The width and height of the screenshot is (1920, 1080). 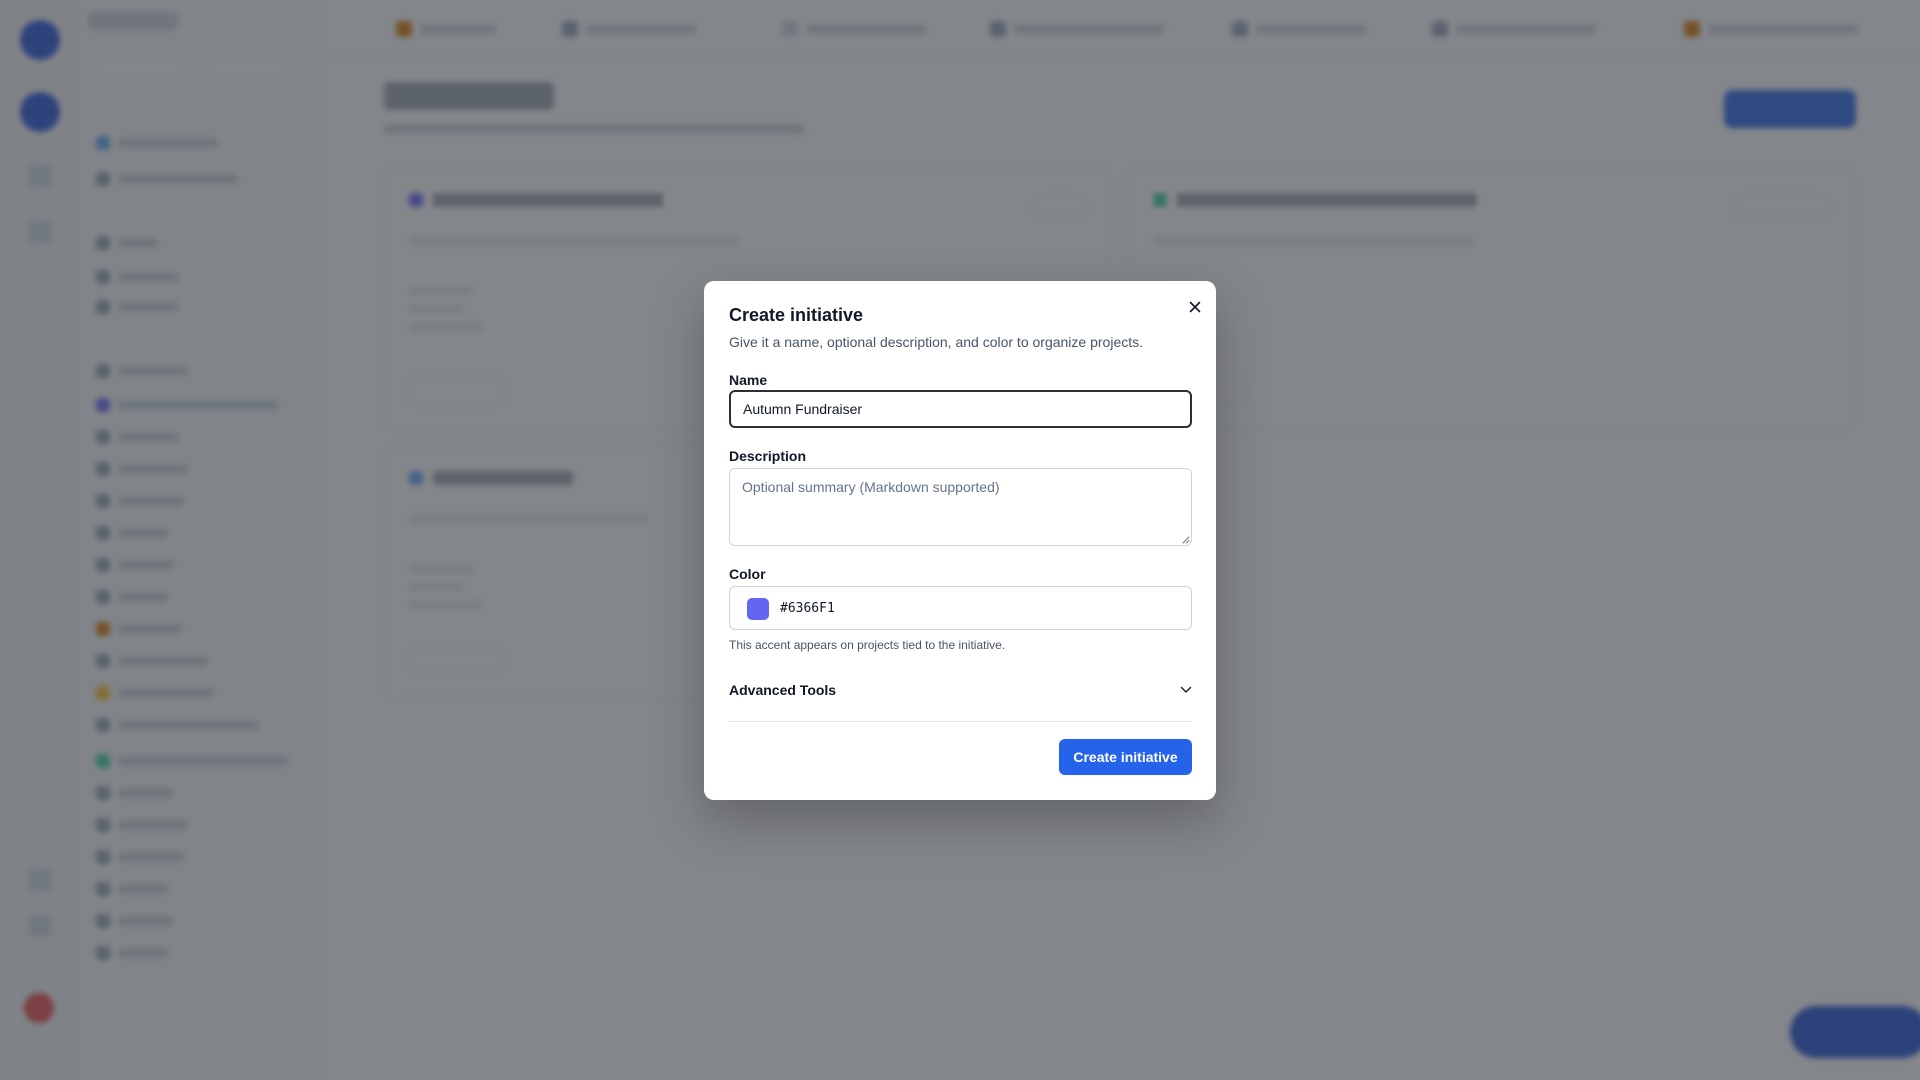 What do you see at coordinates (1186, 540) in the screenshot?
I see `resize-handle-icon` at bounding box center [1186, 540].